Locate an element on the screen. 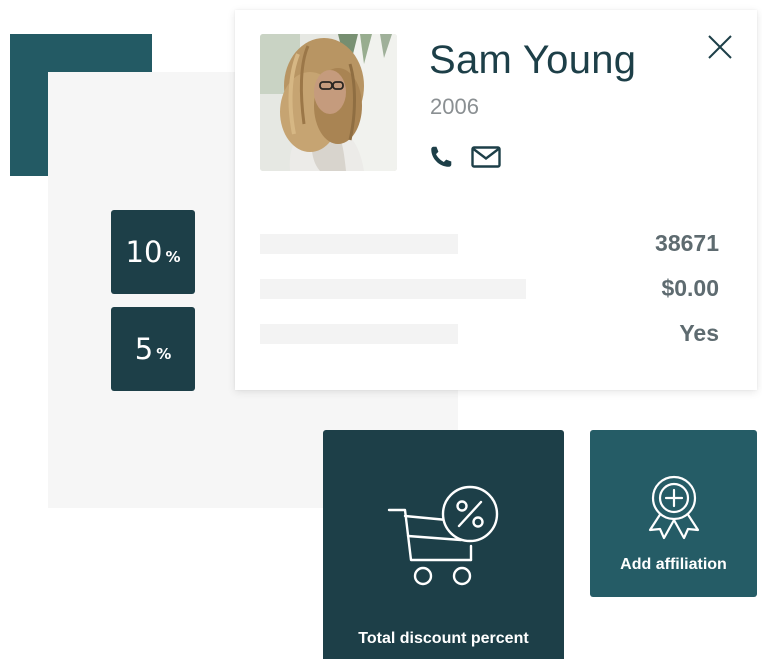 This screenshot has height=659, width=762. profile-photo is located at coordinates (328, 102).